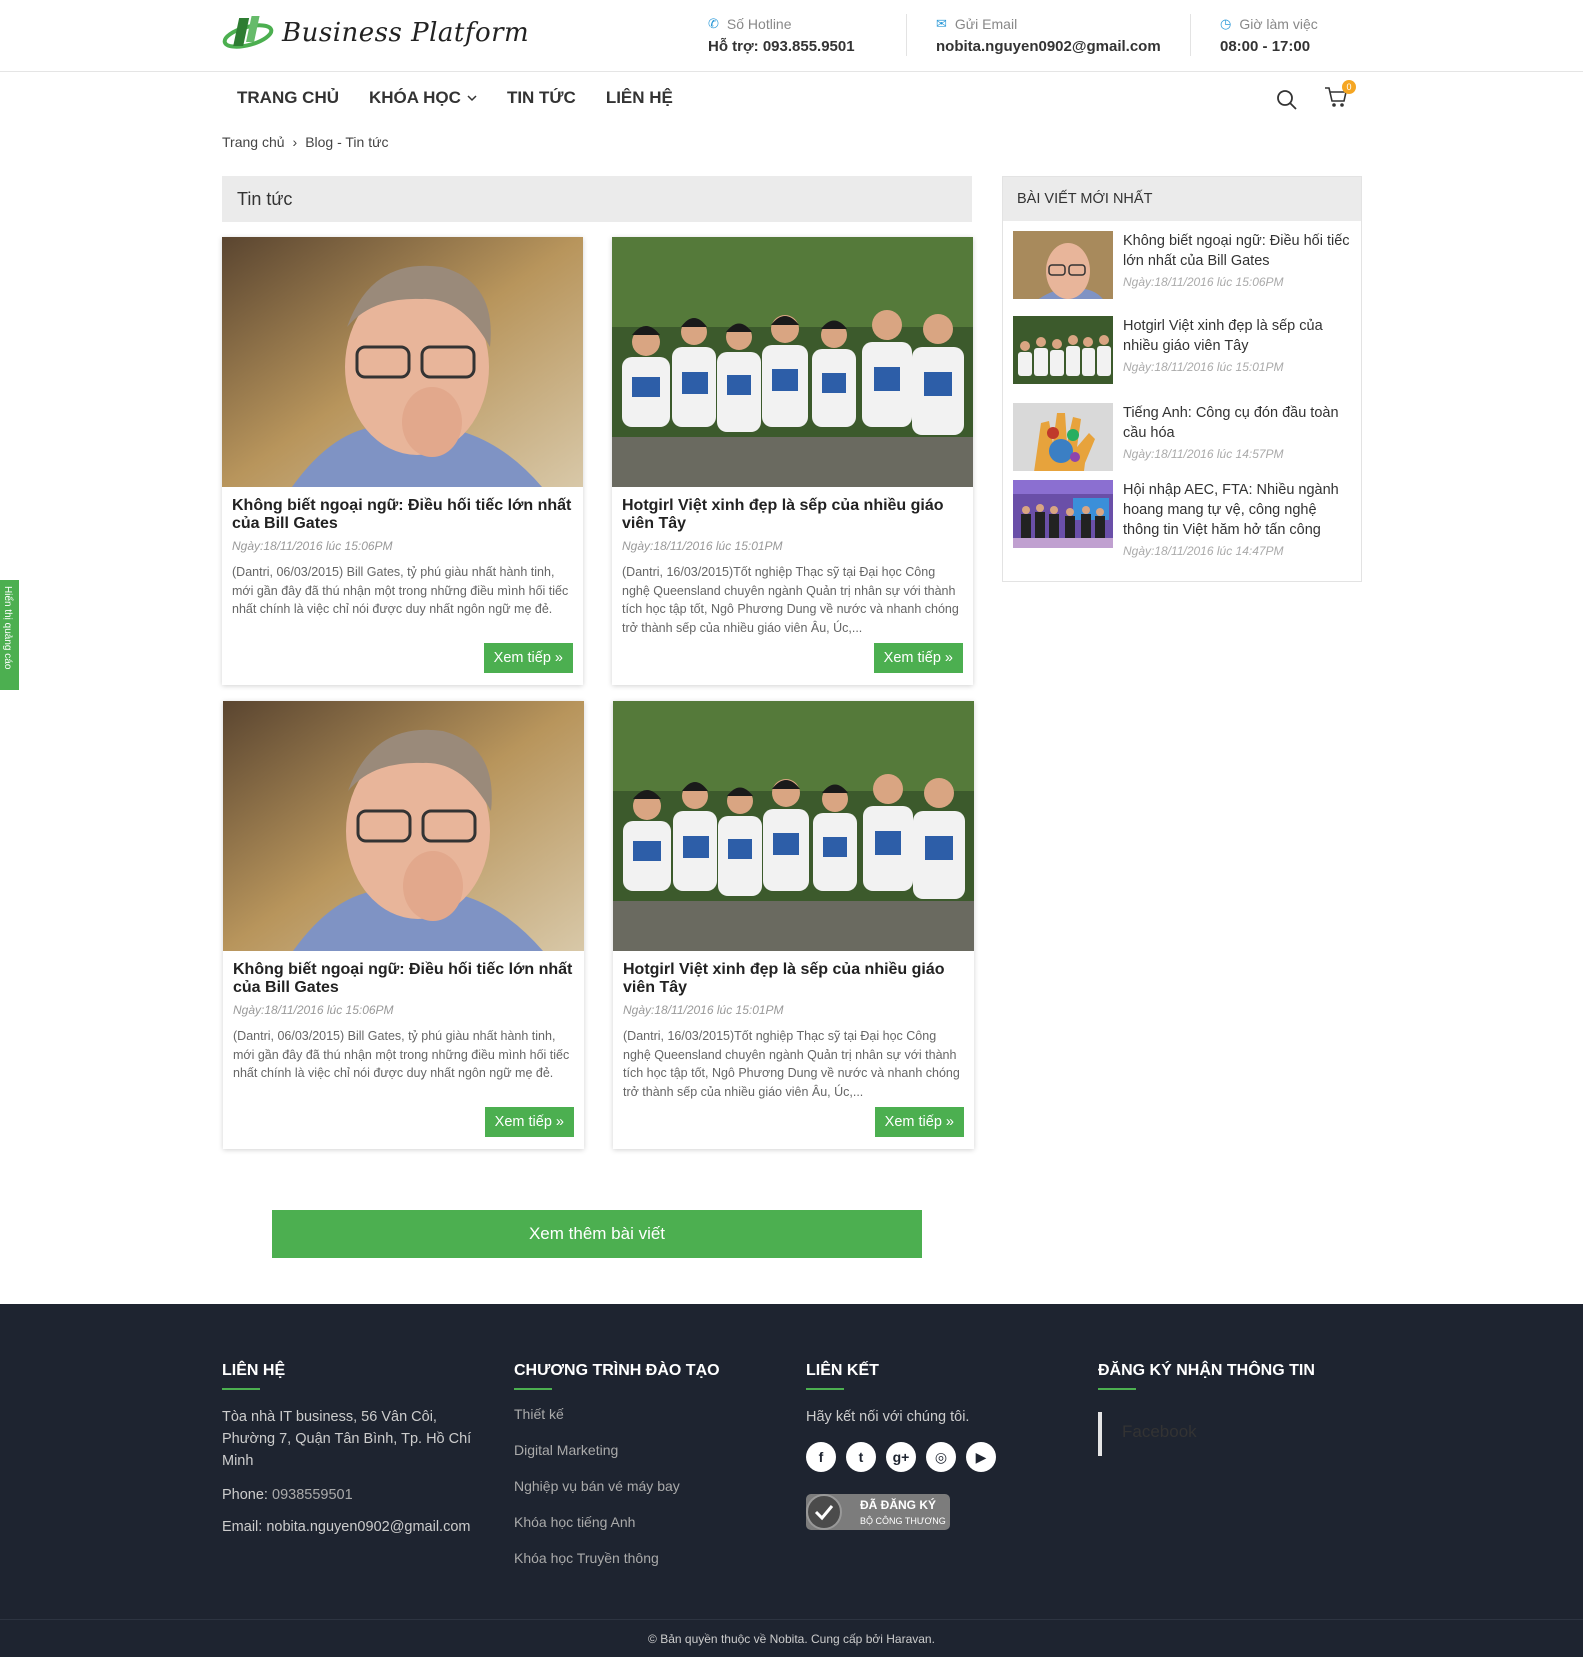 The image size is (1583, 1657). I want to click on links-text: Hãy kết nối với chúng tôi., so click(888, 1417).